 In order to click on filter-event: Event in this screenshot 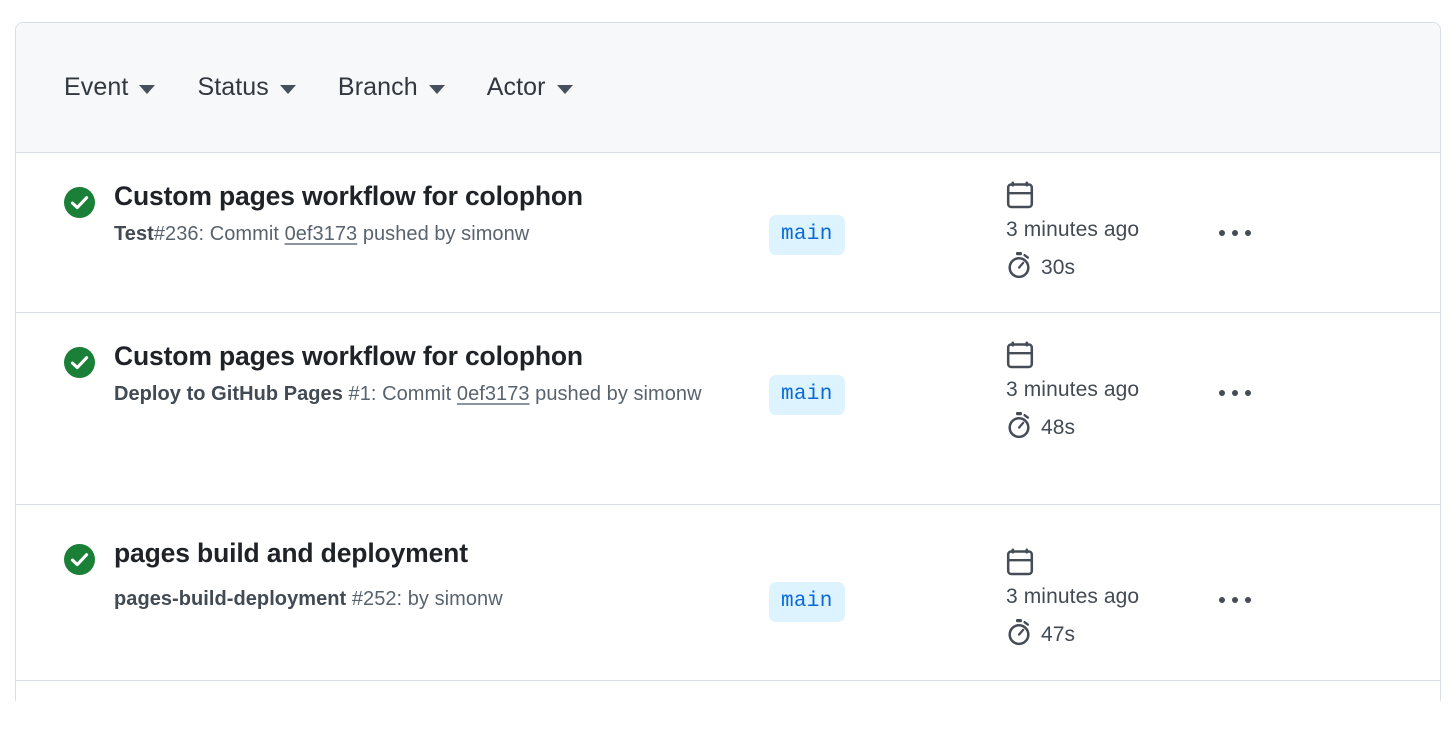, I will do `click(110, 87)`.